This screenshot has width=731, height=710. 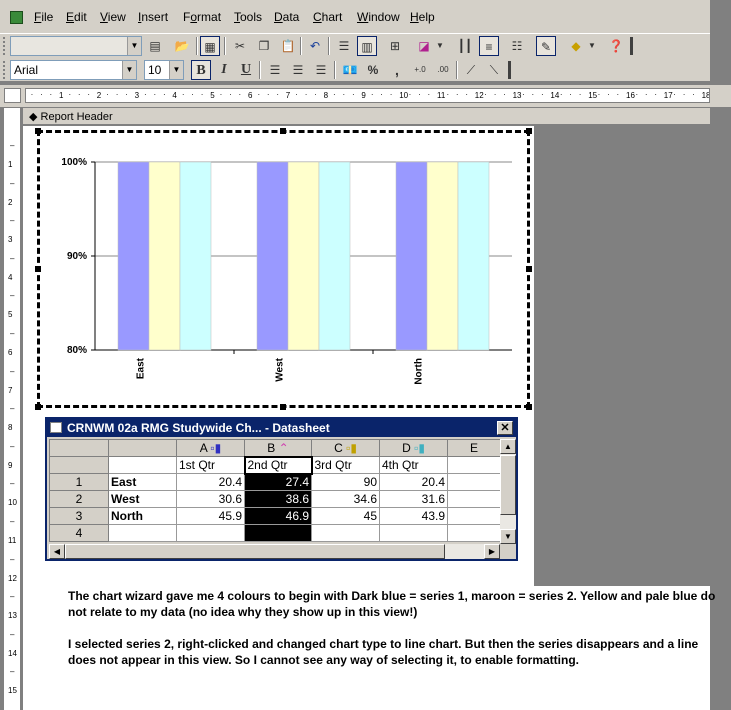 I want to click on format-object-icon: ▤, so click(x=155, y=46).